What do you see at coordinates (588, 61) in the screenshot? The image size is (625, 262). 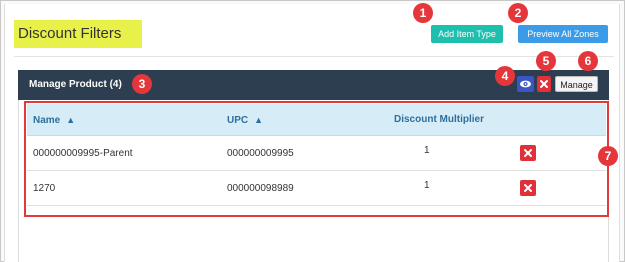 I see `callout-badge-6: 6` at bounding box center [588, 61].